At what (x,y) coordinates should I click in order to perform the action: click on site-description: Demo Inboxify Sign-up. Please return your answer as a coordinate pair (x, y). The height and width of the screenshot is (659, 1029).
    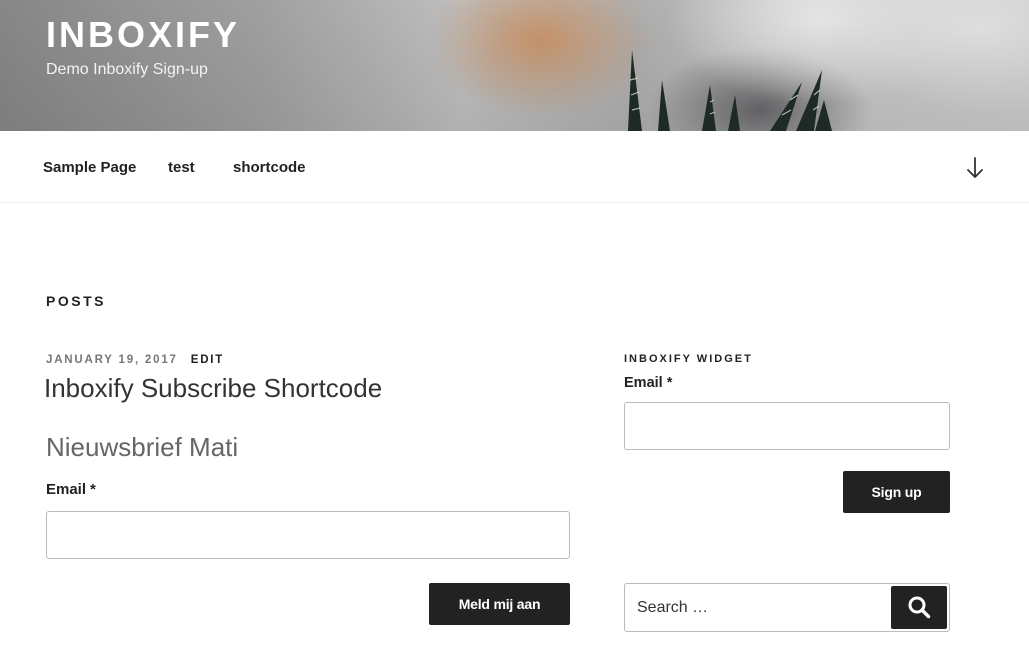
    Looking at the image, I should click on (127, 69).